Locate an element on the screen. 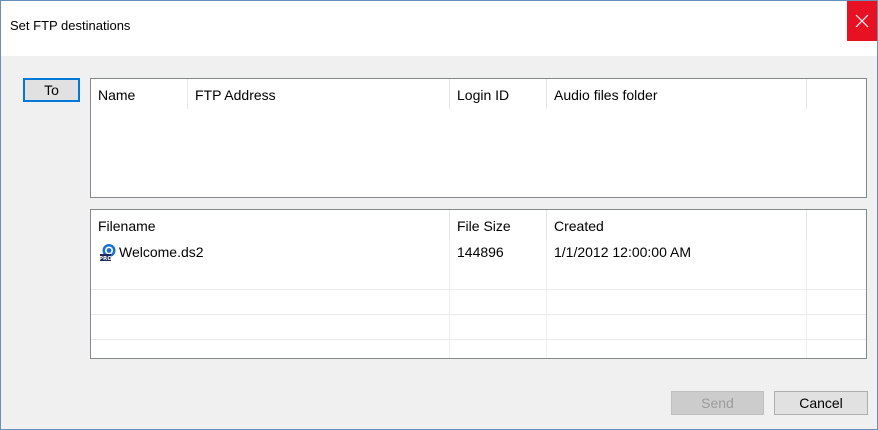  column-header-audio-files-folder: Audio files folder is located at coordinates (677, 94).